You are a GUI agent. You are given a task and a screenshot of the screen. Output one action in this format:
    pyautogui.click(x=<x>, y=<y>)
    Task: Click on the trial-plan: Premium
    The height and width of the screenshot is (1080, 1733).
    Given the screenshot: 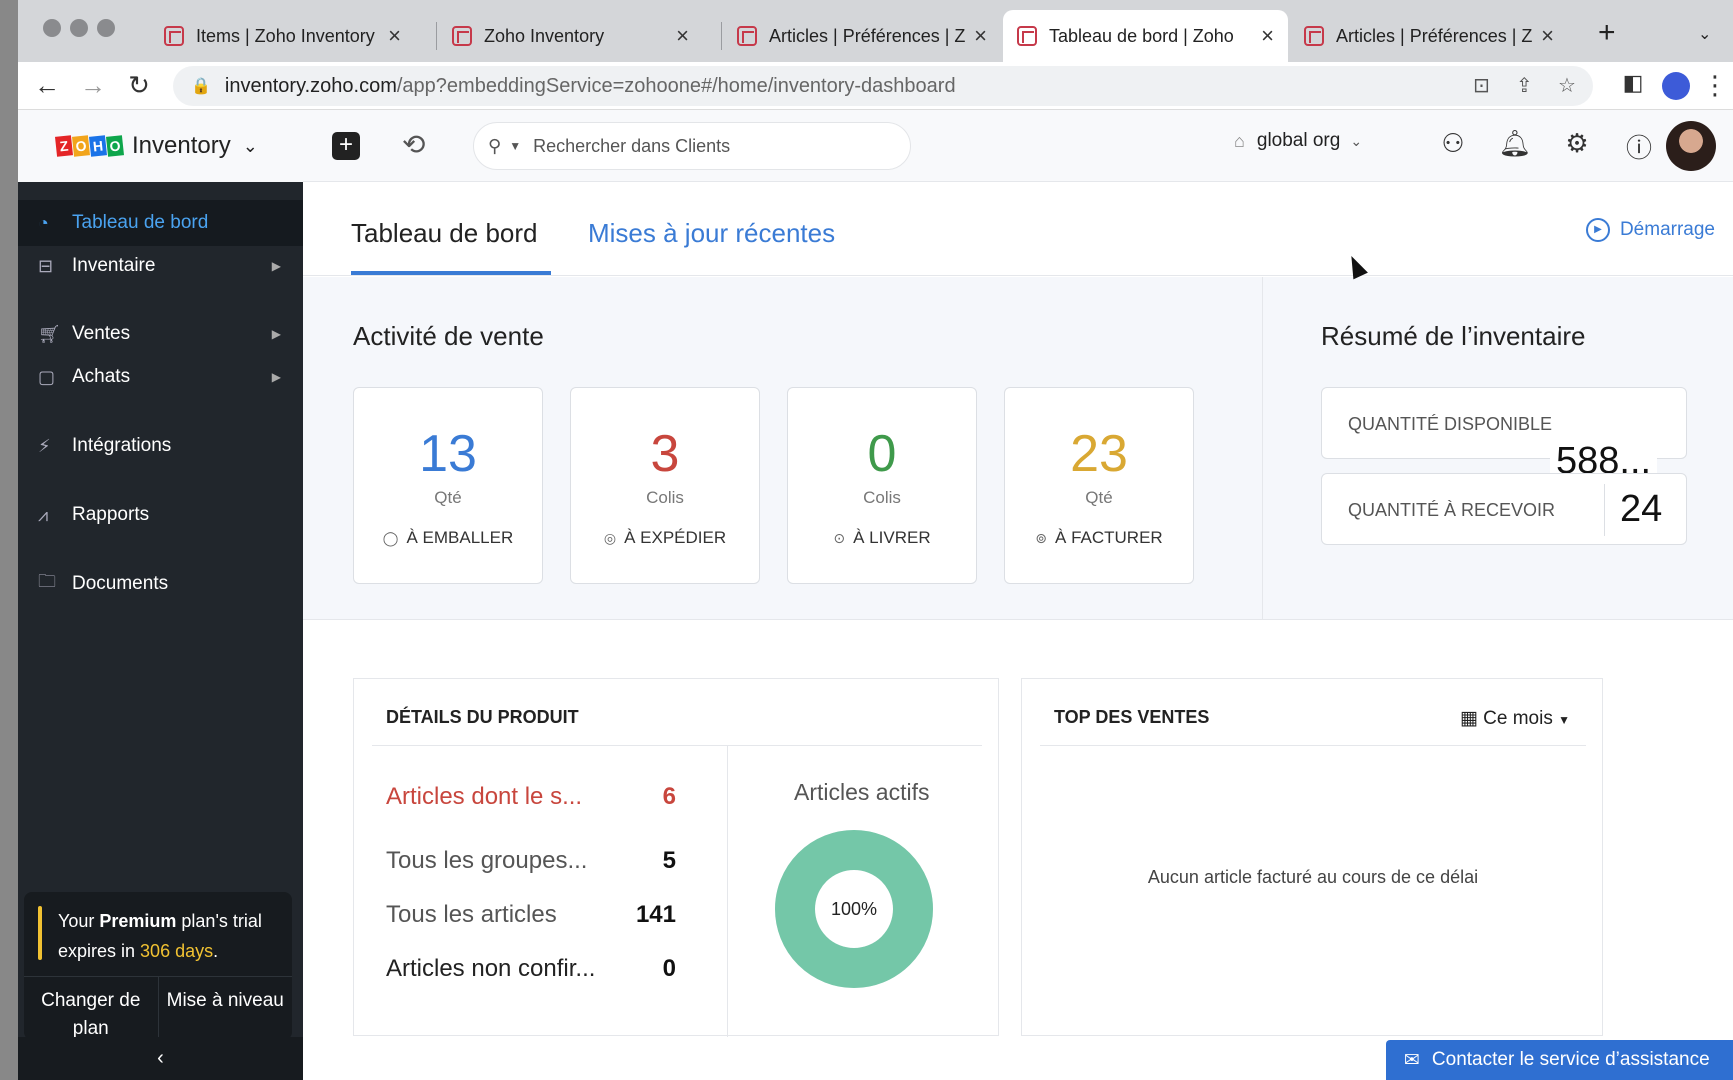 What is the action you would take?
    pyautogui.click(x=138, y=921)
    